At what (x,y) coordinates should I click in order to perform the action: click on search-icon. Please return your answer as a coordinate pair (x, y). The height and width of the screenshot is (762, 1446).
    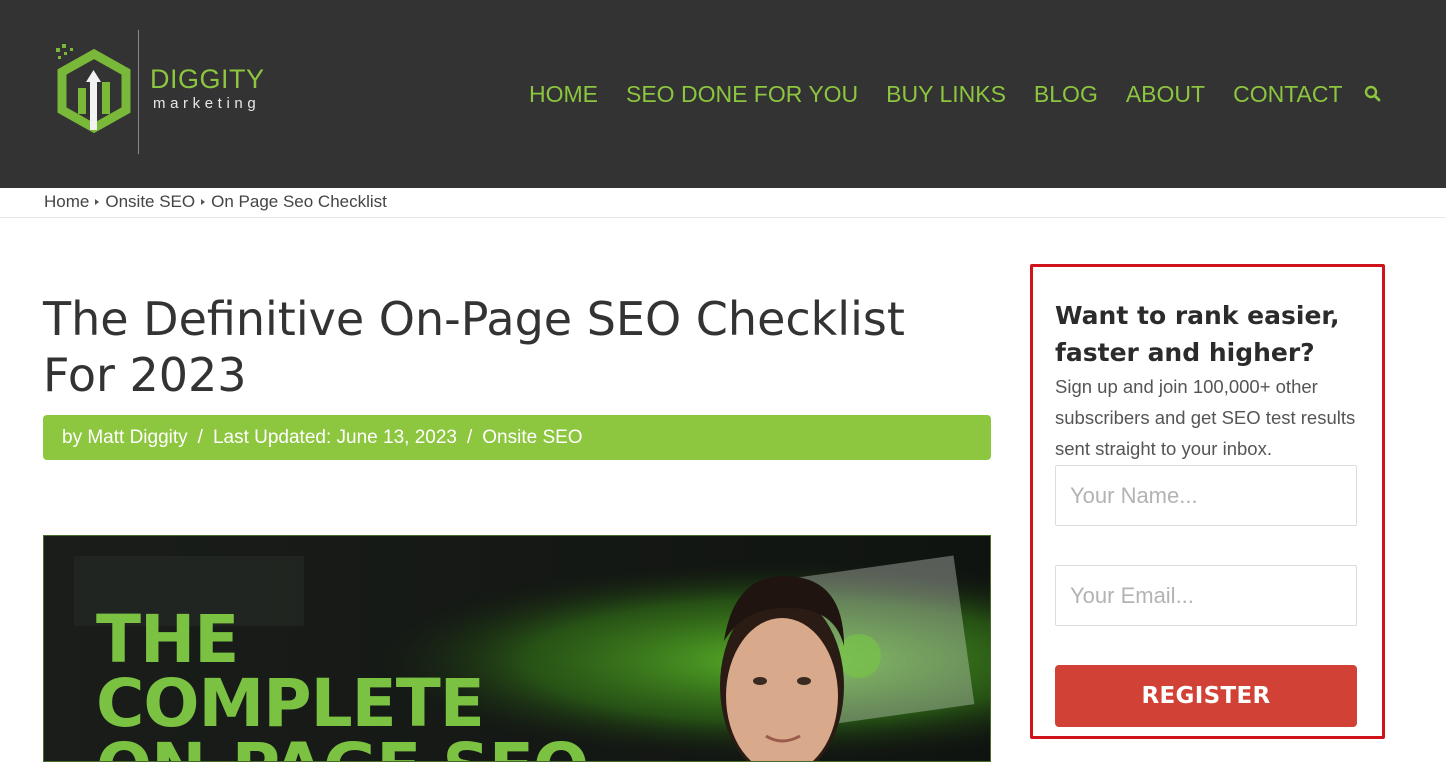
    Looking at the image, I should click on (1373, 94).